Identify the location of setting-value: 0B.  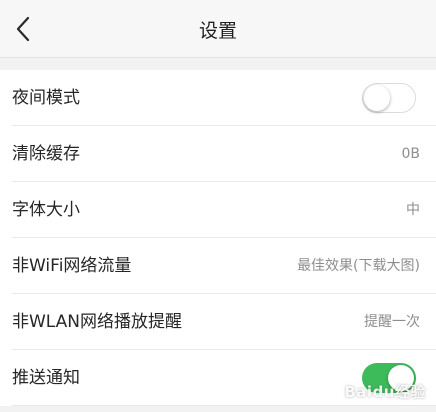
(410, 154).